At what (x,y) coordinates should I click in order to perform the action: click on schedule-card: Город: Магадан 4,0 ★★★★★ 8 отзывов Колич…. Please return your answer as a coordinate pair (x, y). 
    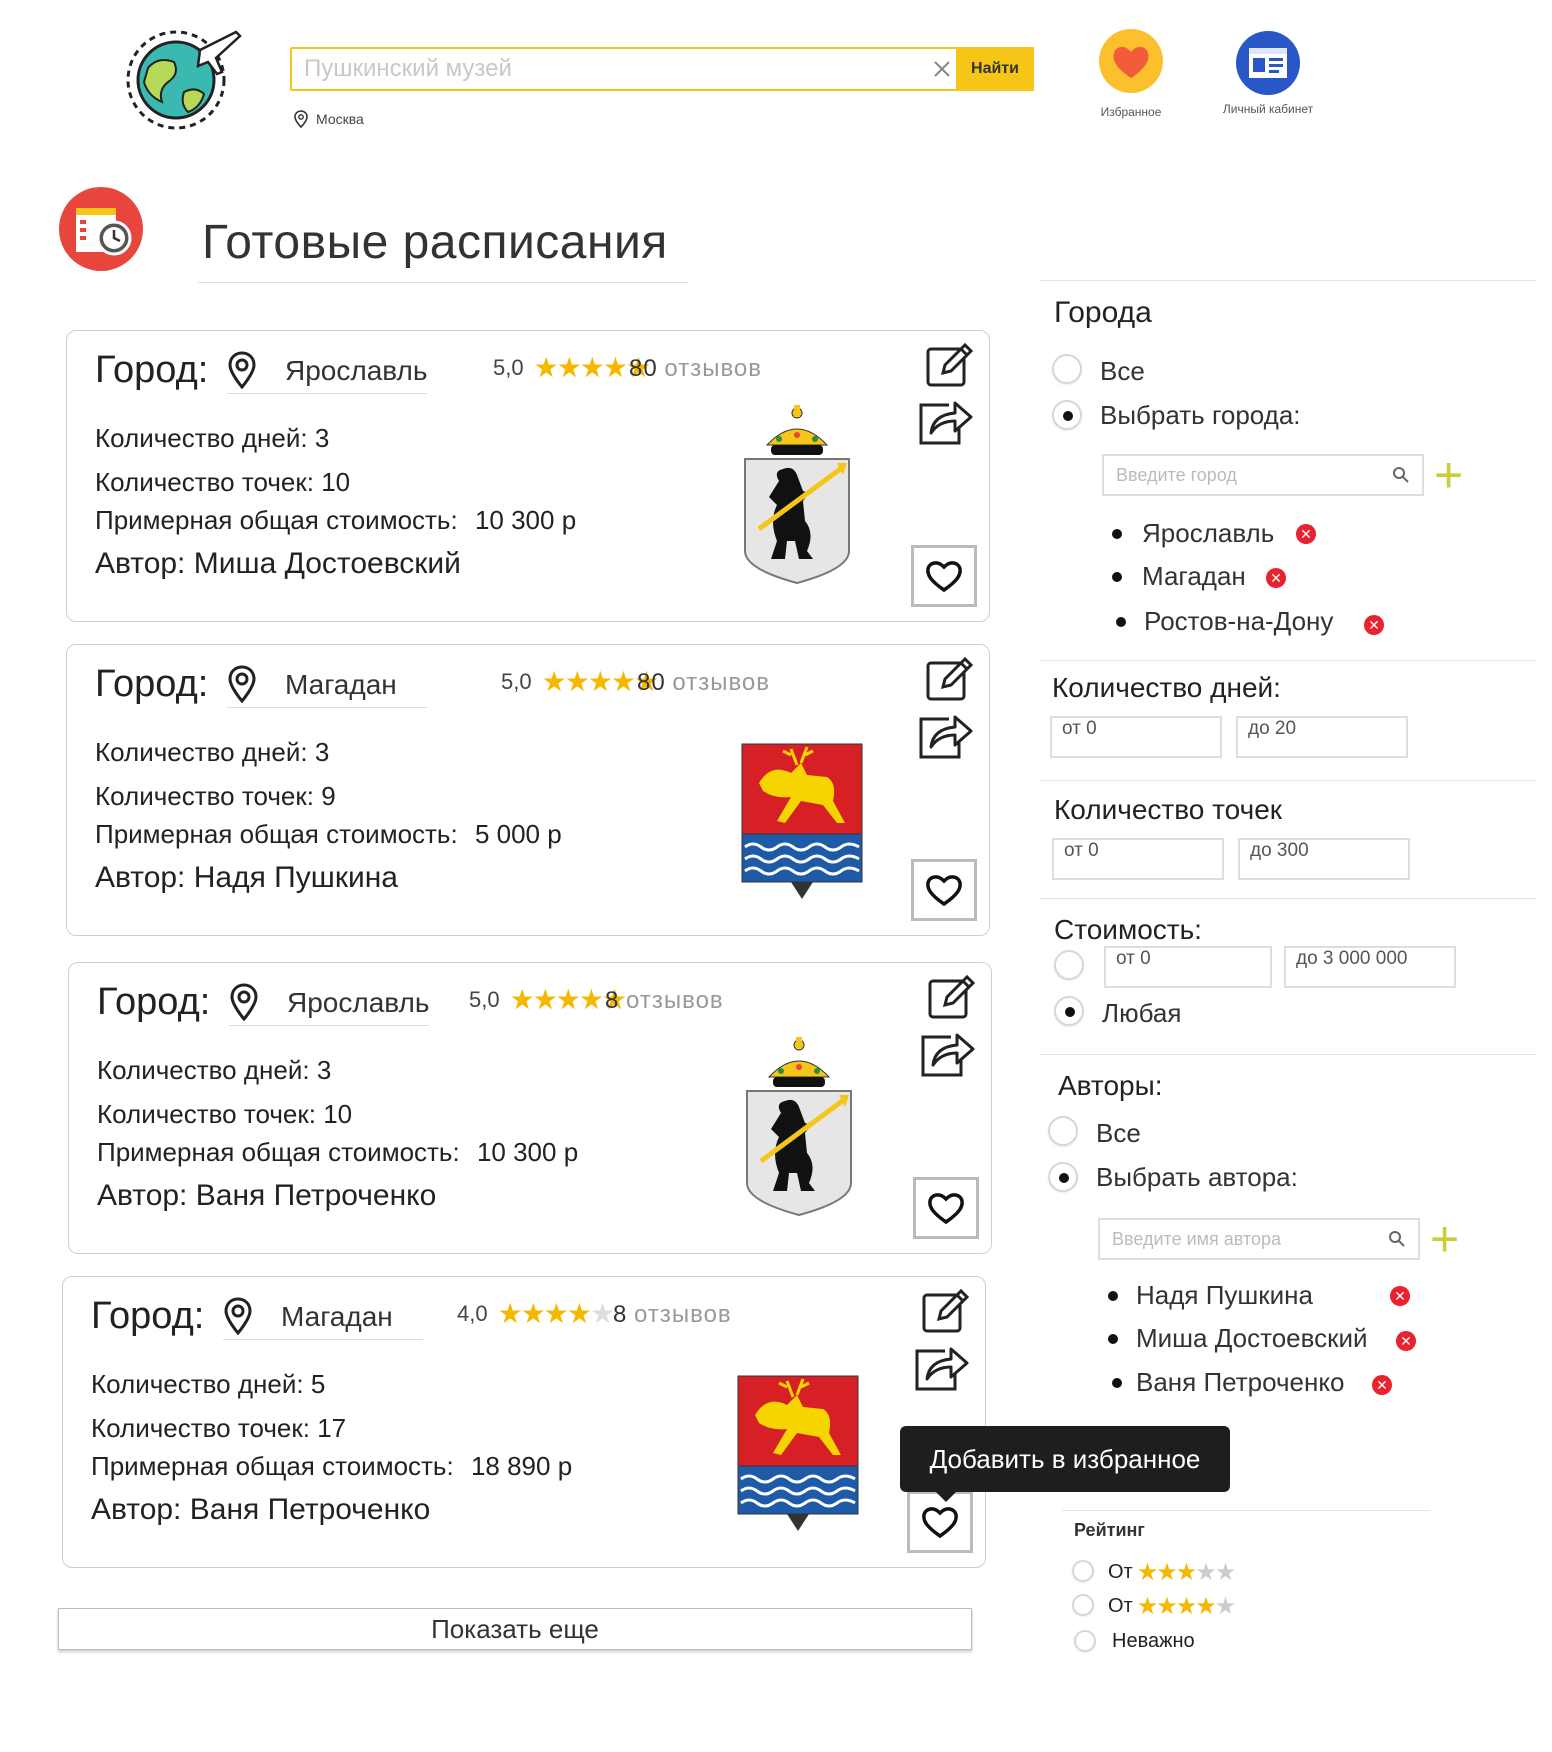
    Looking at the image, I should click on (524, 1422).